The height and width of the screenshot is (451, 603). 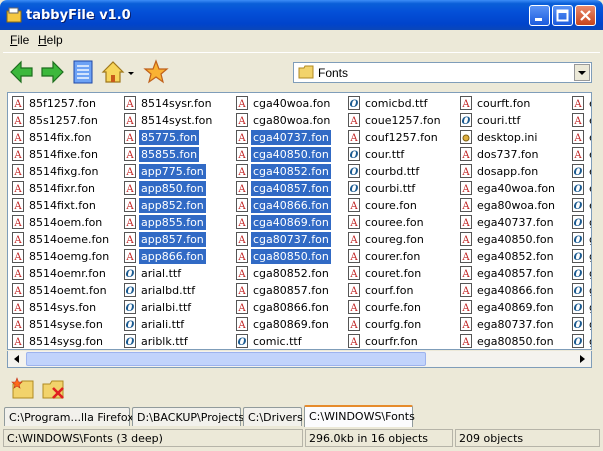 What do you see at coordinates (290, 290) in the screenshot?
I see `list-item: Acga80857.fon` at bounding box center [290, 290].